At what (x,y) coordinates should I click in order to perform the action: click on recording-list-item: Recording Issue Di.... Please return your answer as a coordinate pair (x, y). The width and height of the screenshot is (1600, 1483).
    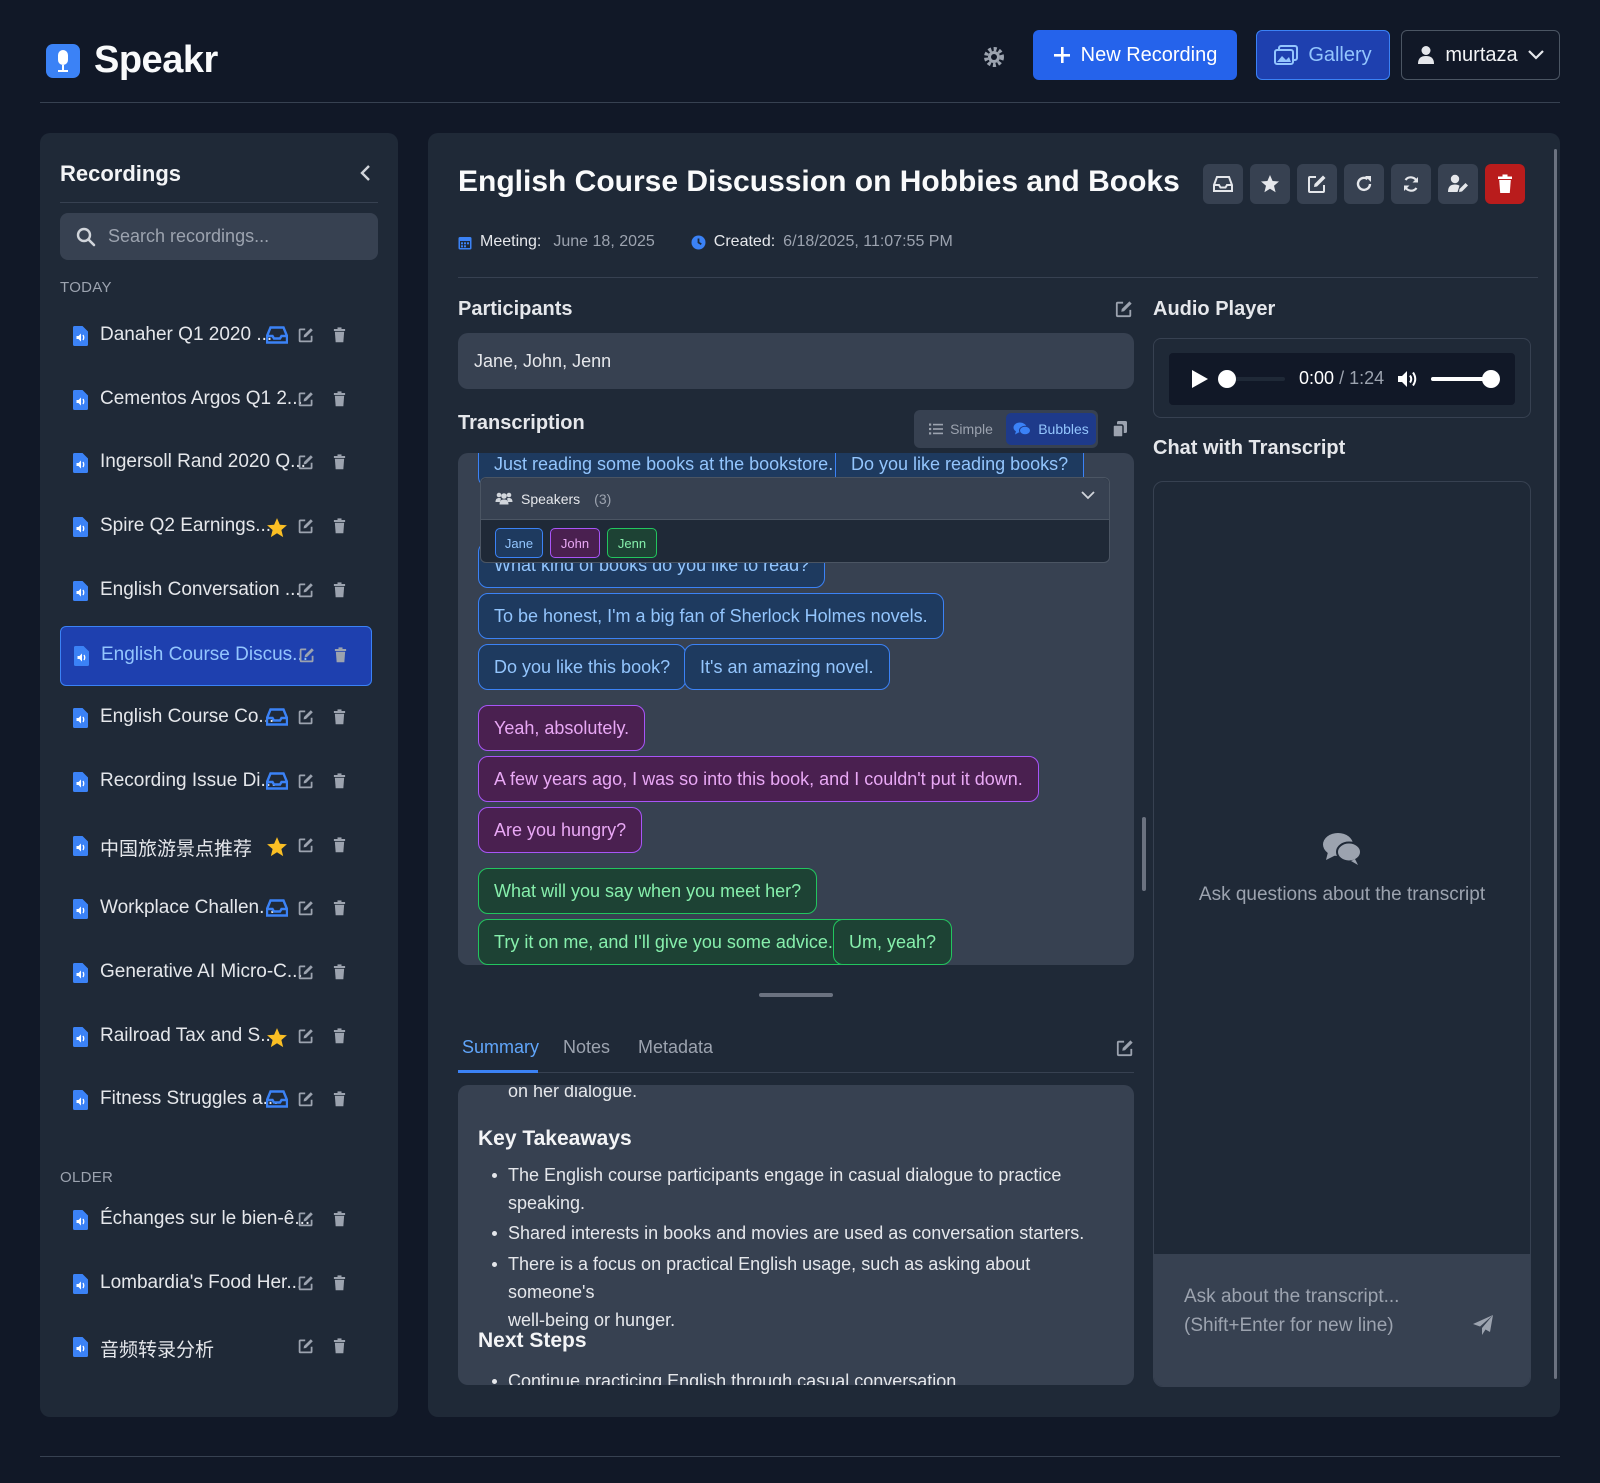
    Looking at the image, I should click on (216, 783).